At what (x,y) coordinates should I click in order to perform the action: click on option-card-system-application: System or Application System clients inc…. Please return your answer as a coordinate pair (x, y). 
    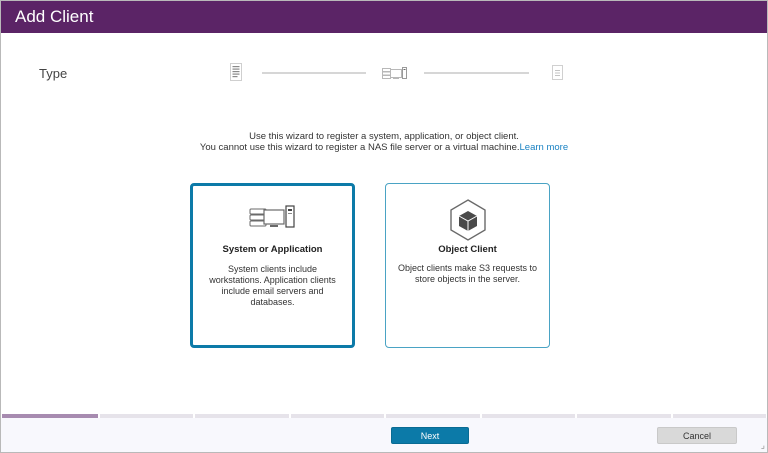
    Looking at the image, I should click on (272, 265).